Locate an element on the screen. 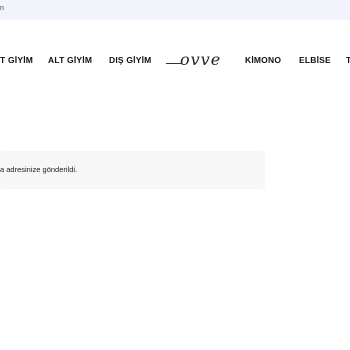  nav-item-kimono: KİMONO is located at coordinates (263, 60).